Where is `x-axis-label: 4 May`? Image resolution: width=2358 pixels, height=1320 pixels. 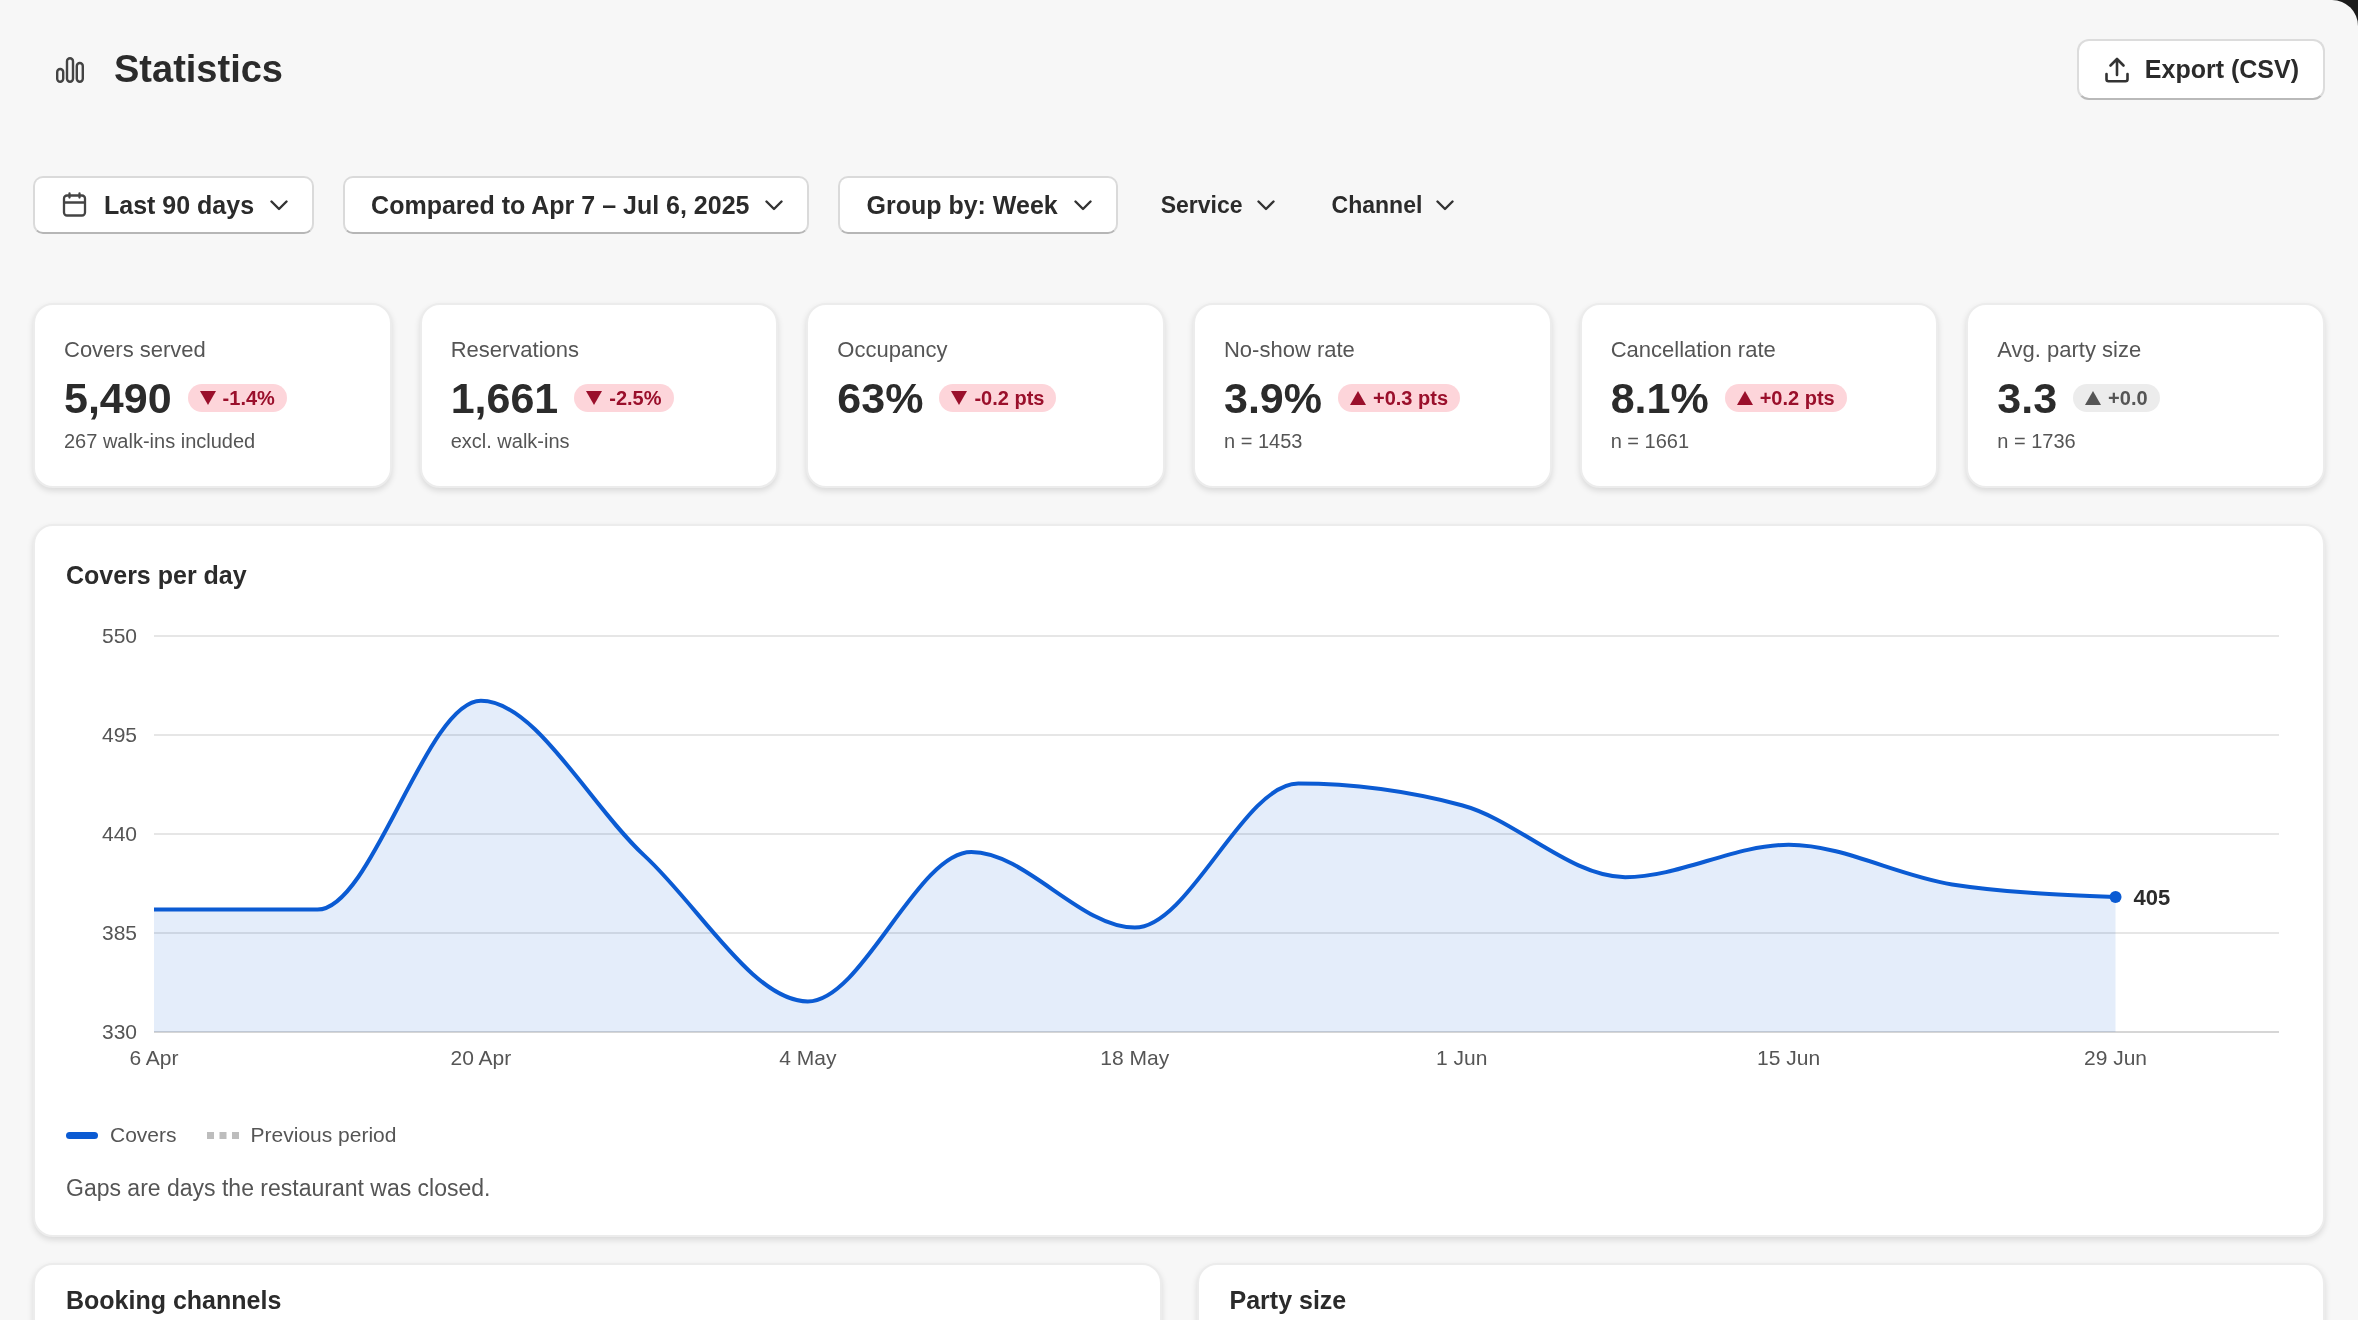 x-axis-label: 4 May is located at coordinates (808, 1057).